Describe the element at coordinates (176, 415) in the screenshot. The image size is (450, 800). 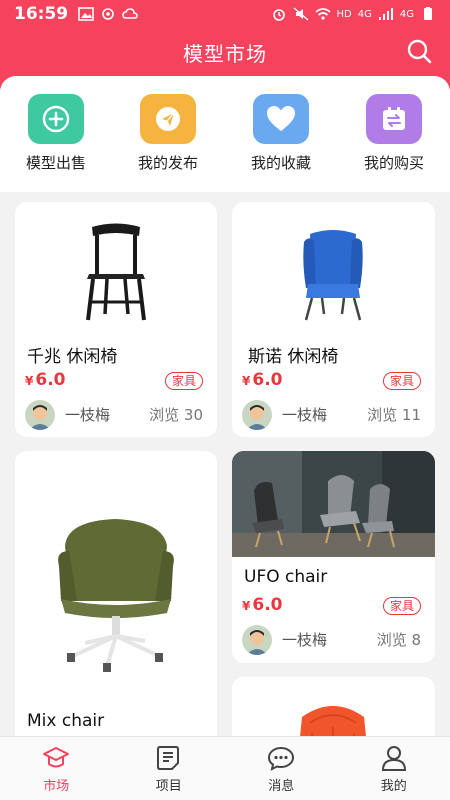
I see `view-count: 浏览 30` at that location.